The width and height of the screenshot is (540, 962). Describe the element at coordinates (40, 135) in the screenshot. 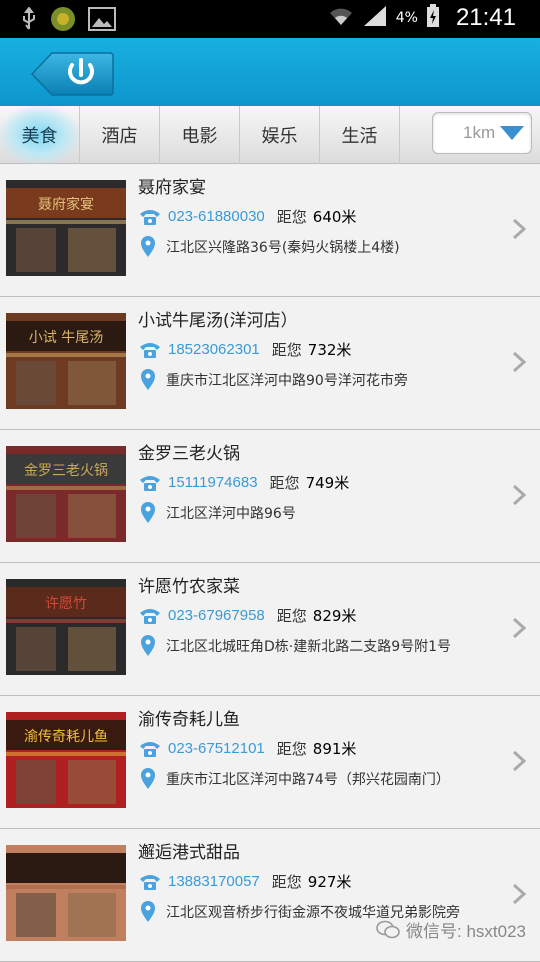

I see `tab-food: 美食` at that location.